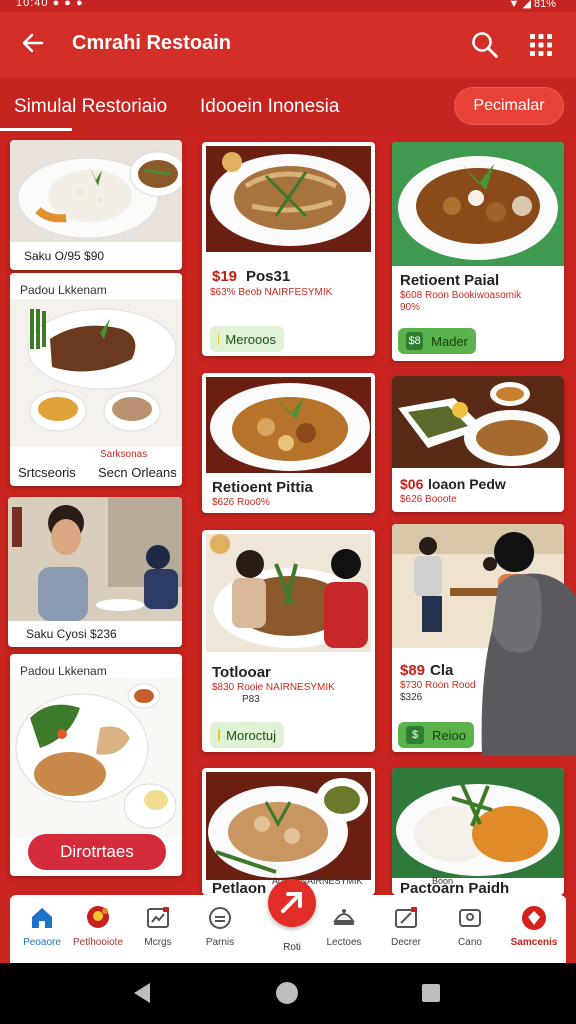  I want to click on status-time: 10:40 ● ● ●, so click(50, 4).